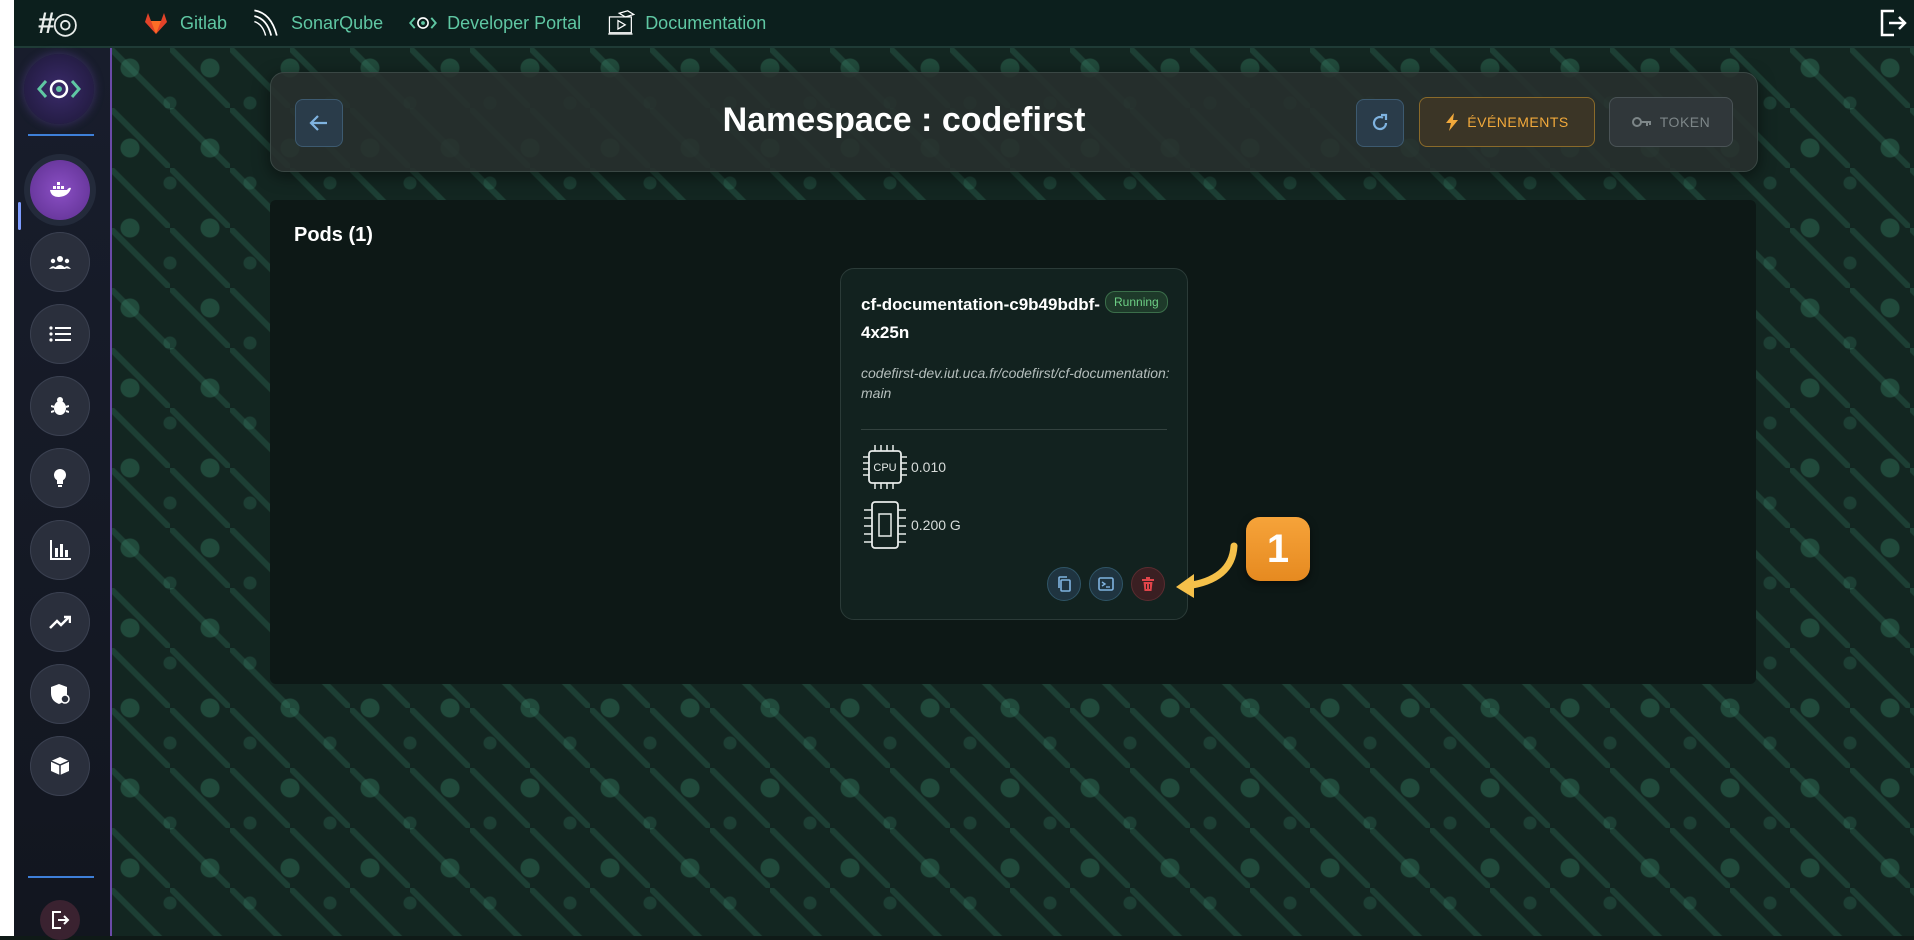  I want to click on sidebar-item-list, so click(60, 334).